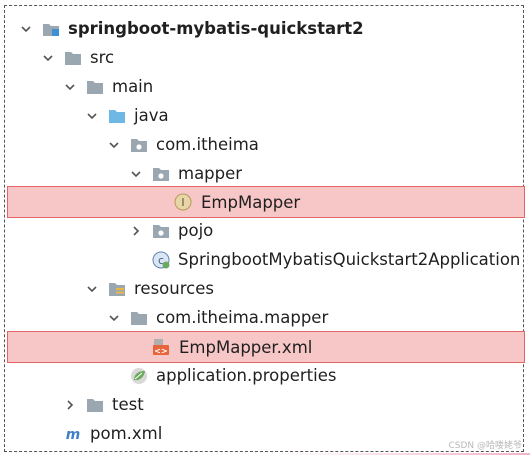 This screenshot has height=457, width=530. What do you see at coordinates (405, 454) in the screenshot?
I see `decorative-underline` at bounding box center [405, 454].